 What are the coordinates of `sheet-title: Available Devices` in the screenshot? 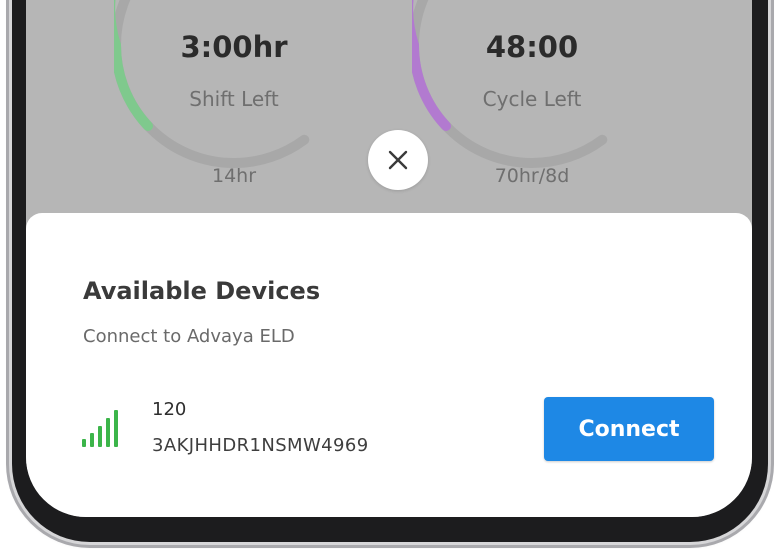 It's located at (202, 291).